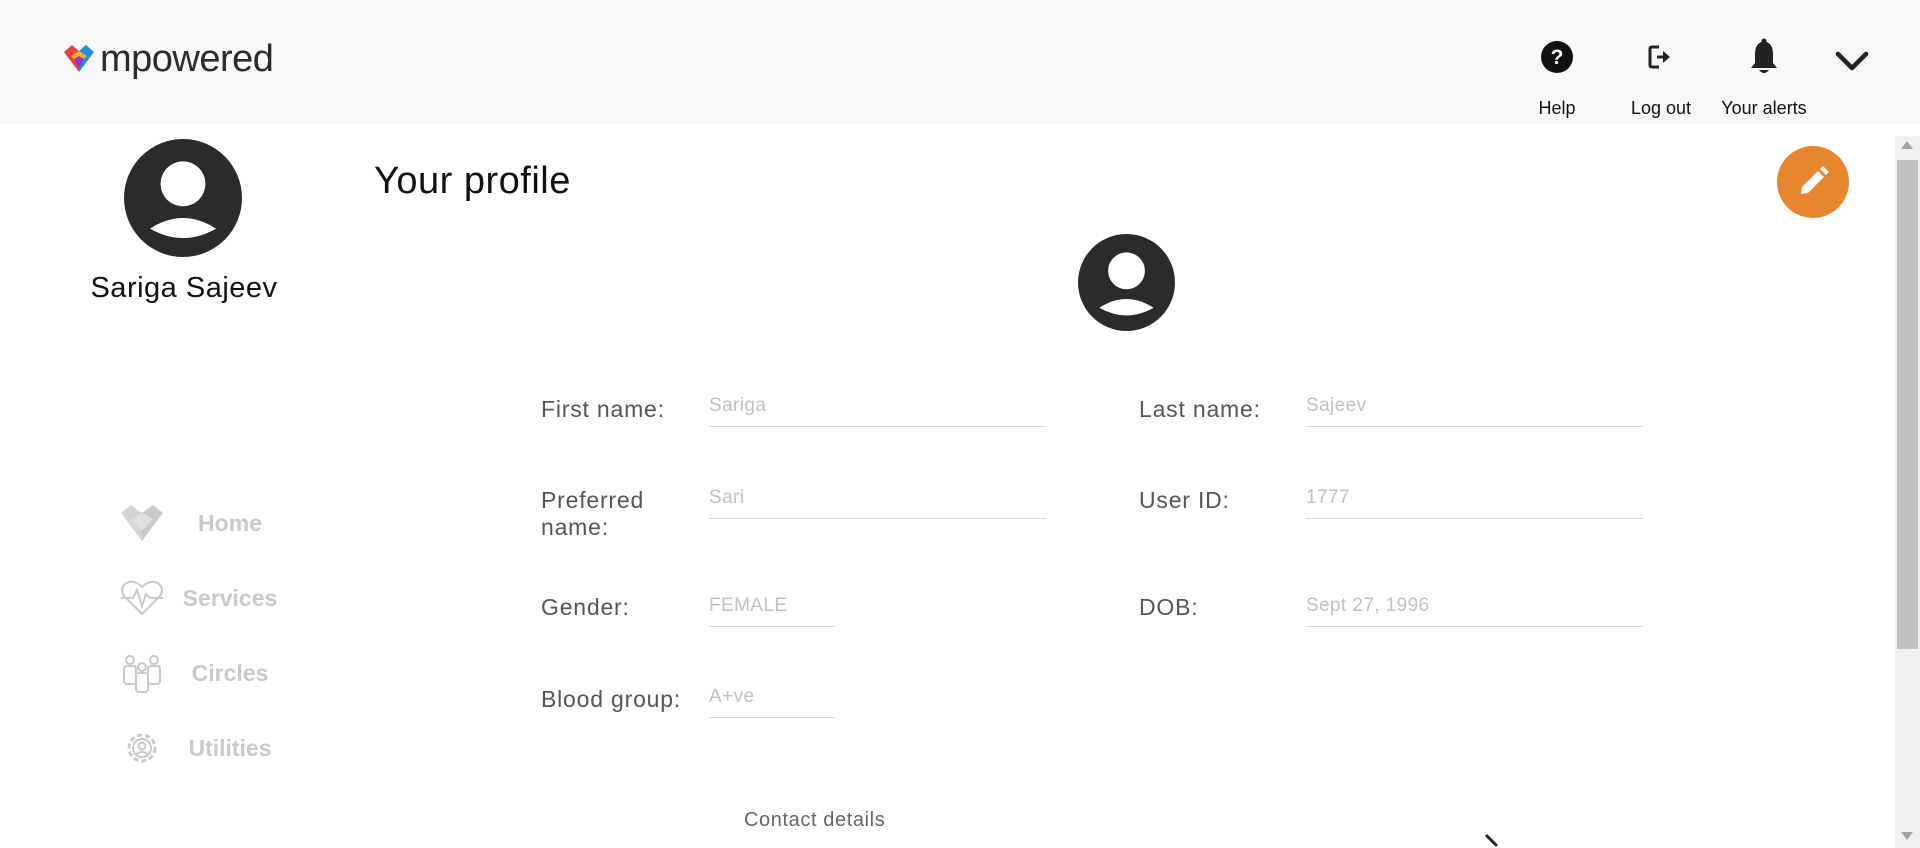 The width and height of the screenshot is (1920, 848). What do you see at coordinates (79, 58) in the screenshot?
I see `logo-heart-icon` at bounding box center [79, 58].